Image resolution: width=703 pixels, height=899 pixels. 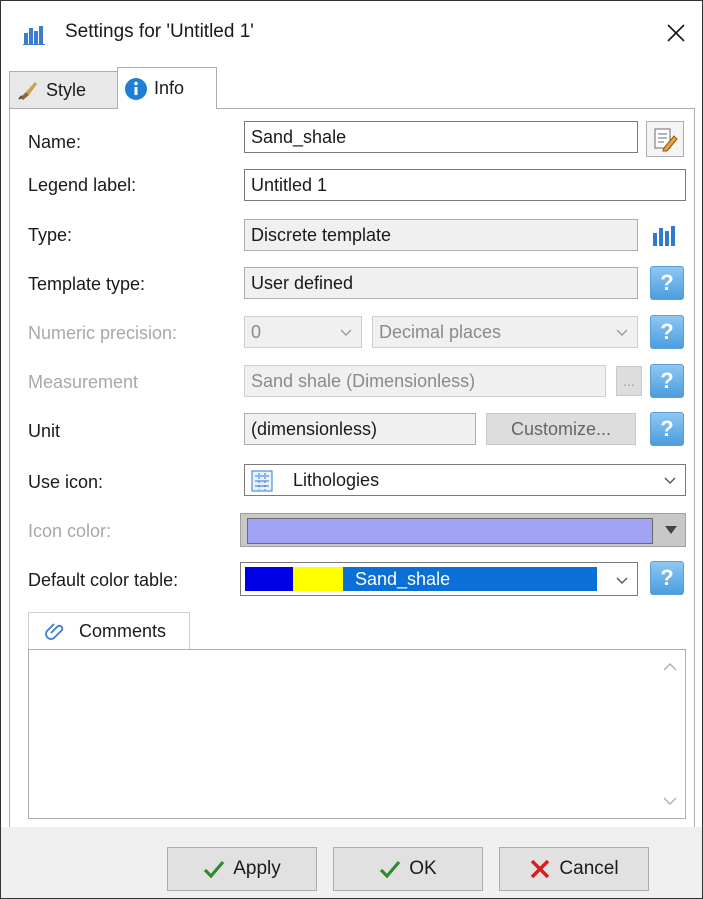 I want to click on unit-label: Unit, so click(x=44, y=431).